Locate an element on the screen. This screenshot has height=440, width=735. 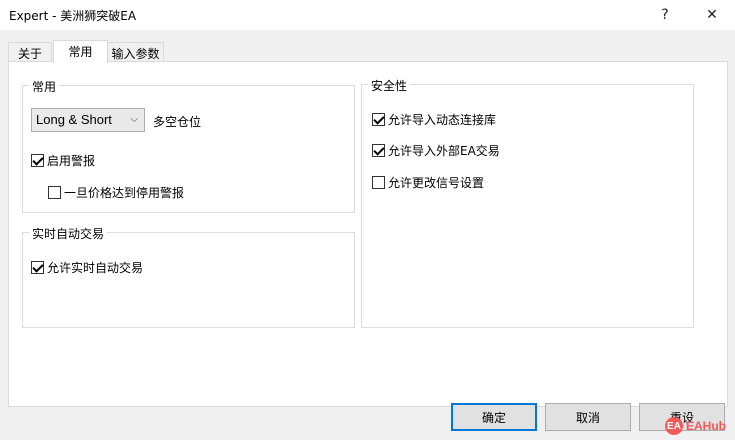
allow-dll-import-label: 允许导入动态连接库 is located at coordinates (442, 119).